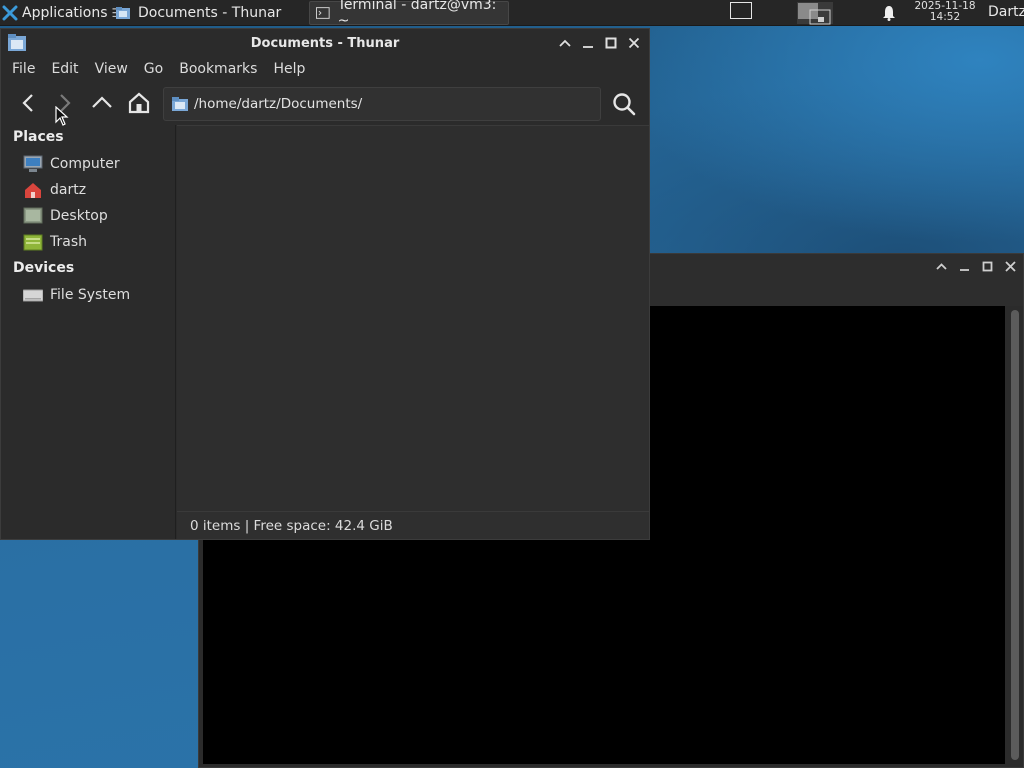 The image size is (1024, 768). I want to click on thunar-window-controls, so click(599, 43).